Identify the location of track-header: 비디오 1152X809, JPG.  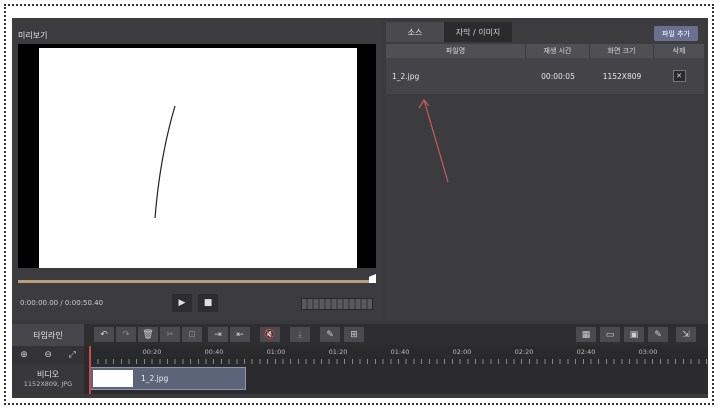
(48, 379).